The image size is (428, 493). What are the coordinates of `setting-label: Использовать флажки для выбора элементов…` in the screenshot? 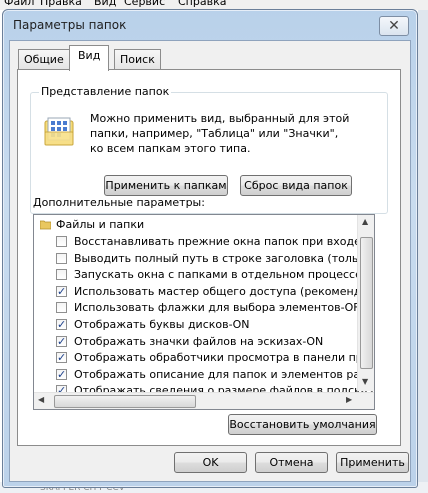 It's located at (220, 308).